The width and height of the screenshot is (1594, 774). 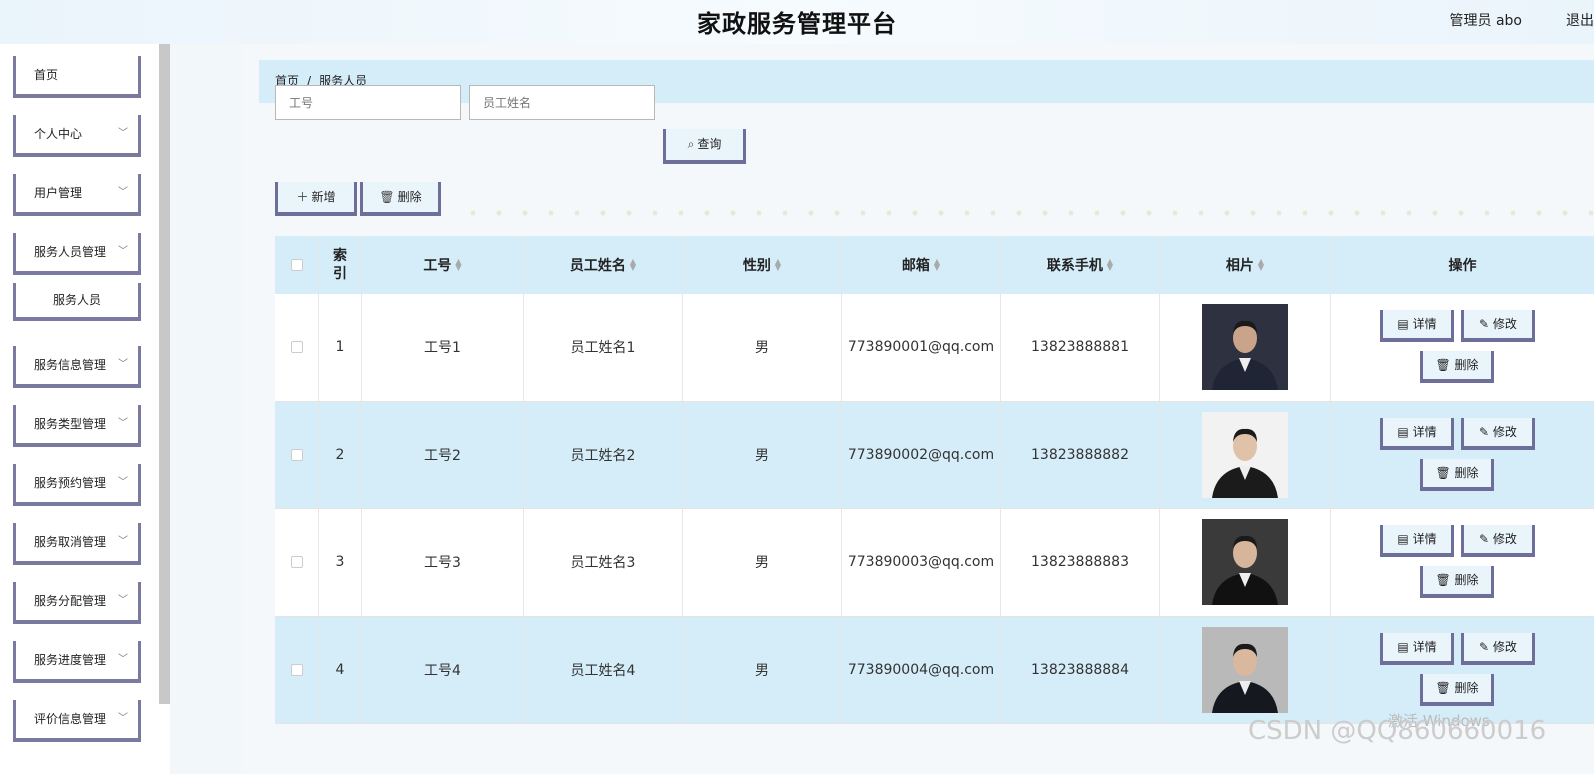 What do you see at coordinates (77, 77) in the screenshot?
I see `sidebar-item-home: 首页` at bounding box center [77, 77].